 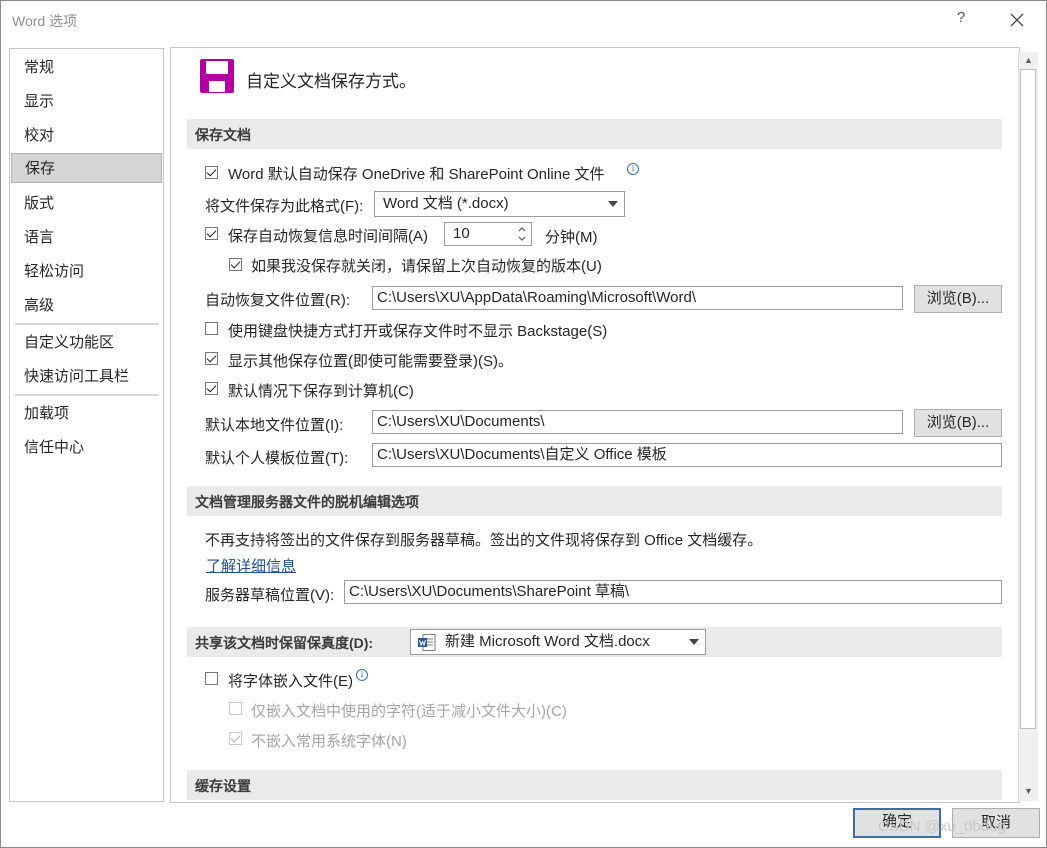 I want to click on nav-item-display: 显示, so click(x=86, y=102).